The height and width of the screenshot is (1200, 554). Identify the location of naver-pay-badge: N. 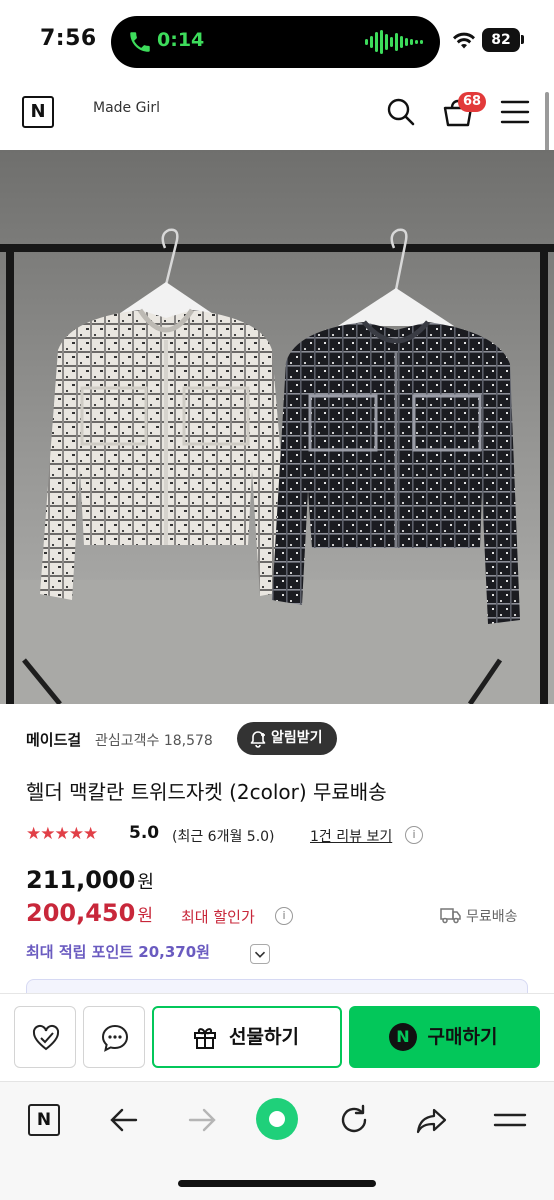
(403, 1037).